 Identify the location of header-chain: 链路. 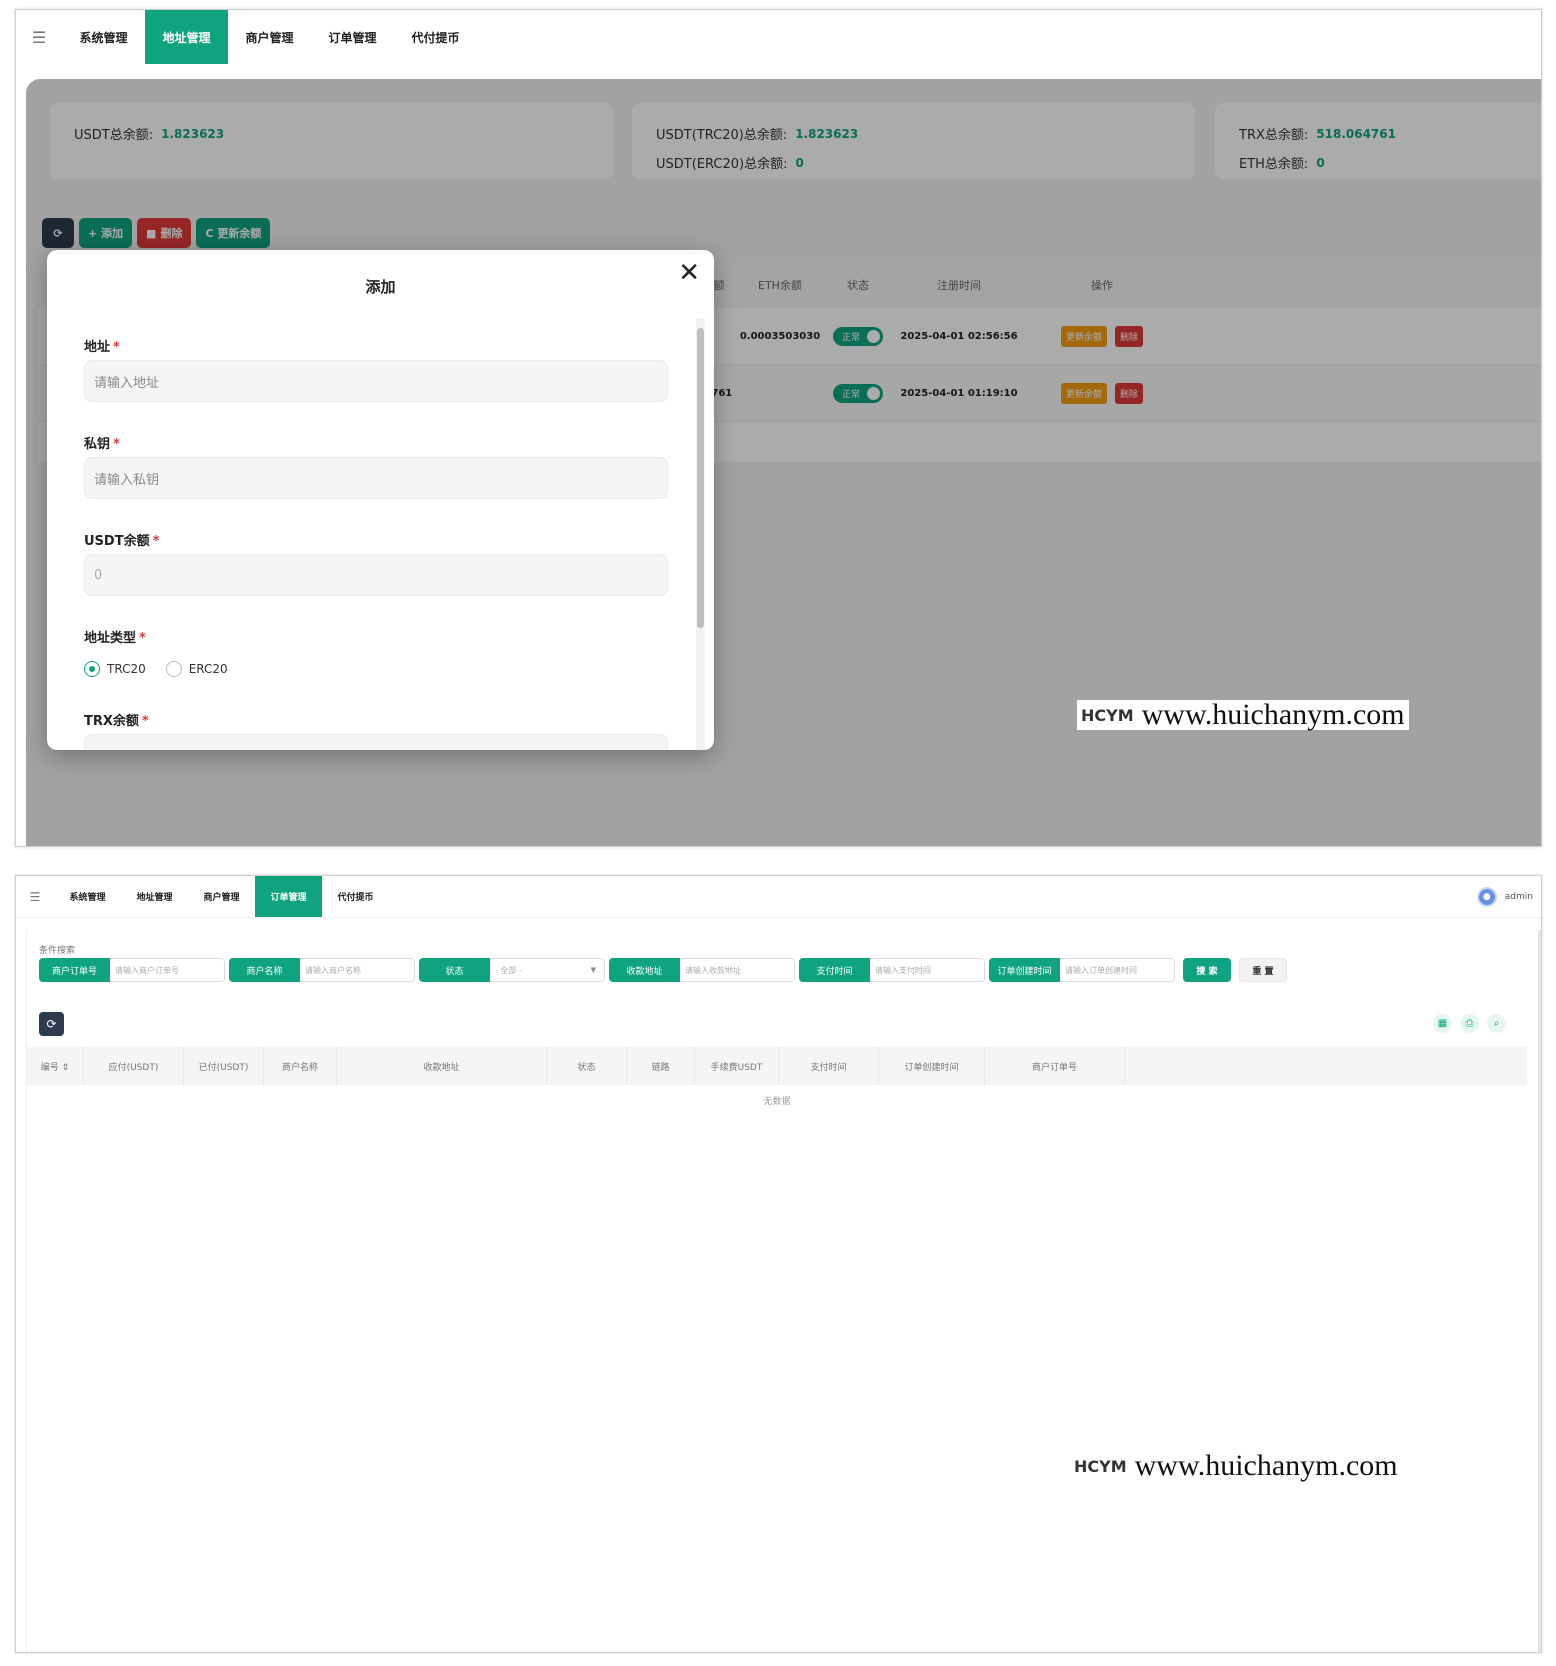
(661, 1066).